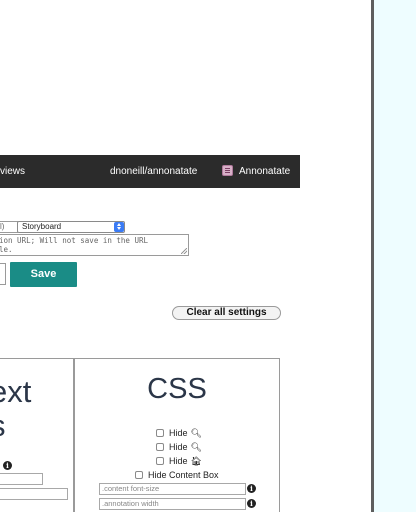 Image resolution: width=416 pixels, height=512 pixels. Describe the element at coordinates (37, 435) in the screenshot. I see `text-settings-panel: ext s i` at that location.